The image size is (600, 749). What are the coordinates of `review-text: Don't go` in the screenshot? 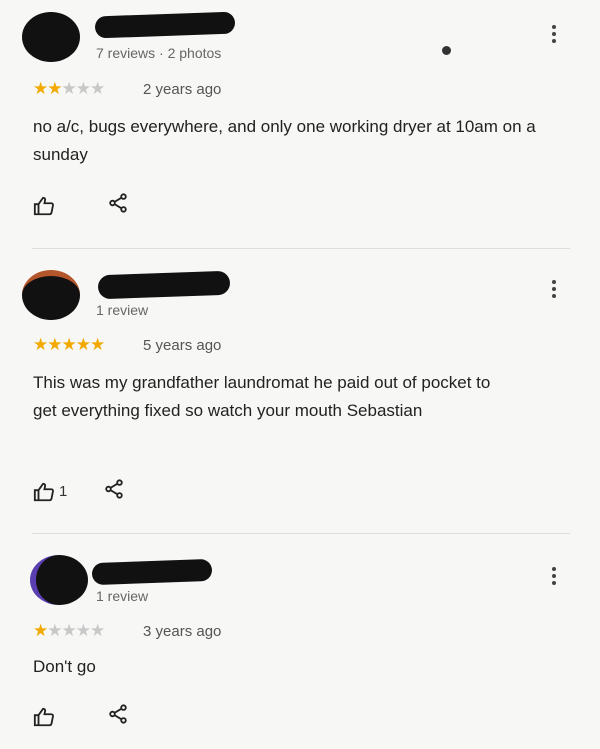 It's located at (64, 666).